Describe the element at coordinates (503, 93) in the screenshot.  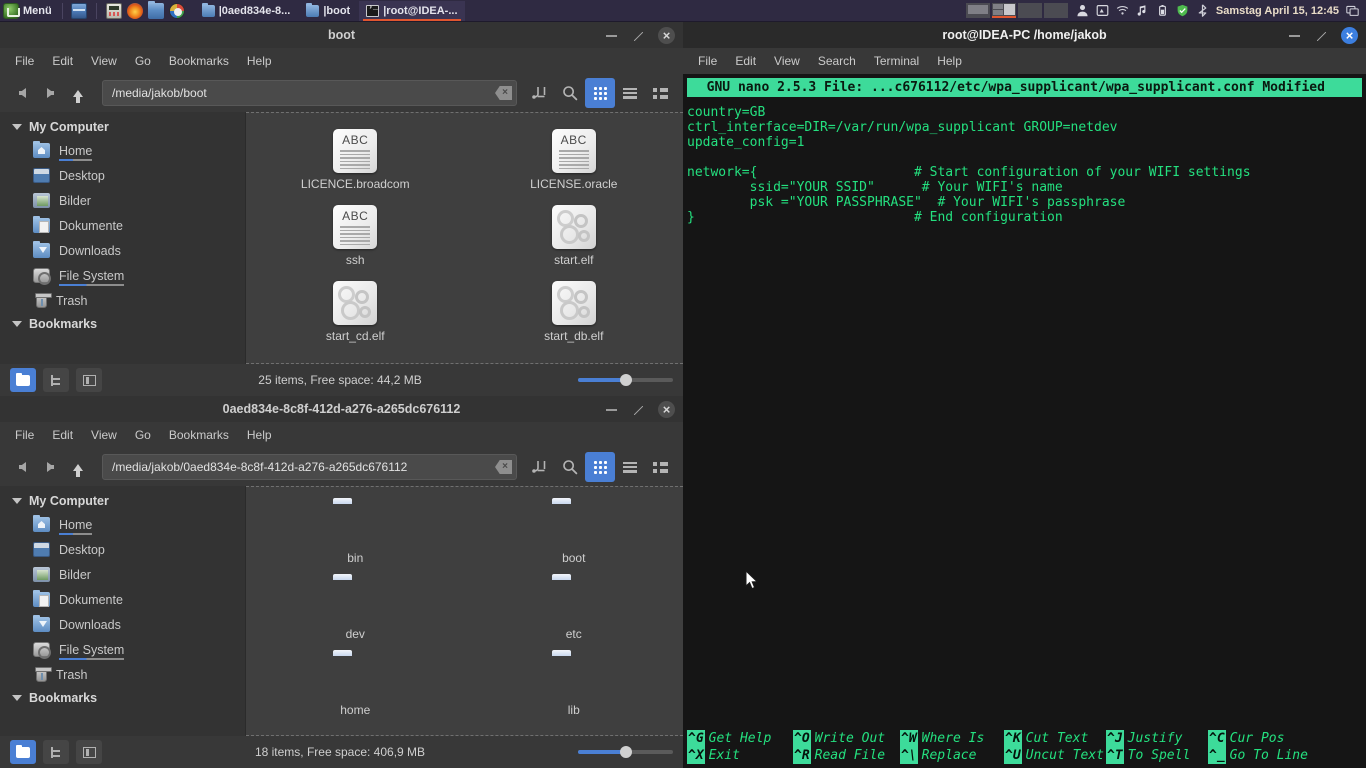
I see `clear-icon` at that location.